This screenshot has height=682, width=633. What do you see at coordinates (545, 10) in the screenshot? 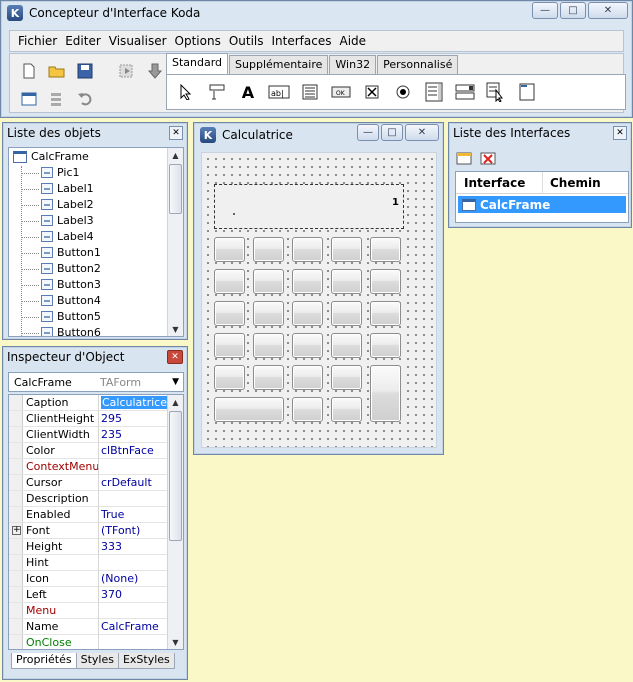
I see `minimize-button: —` at bounding box center [545, 10].